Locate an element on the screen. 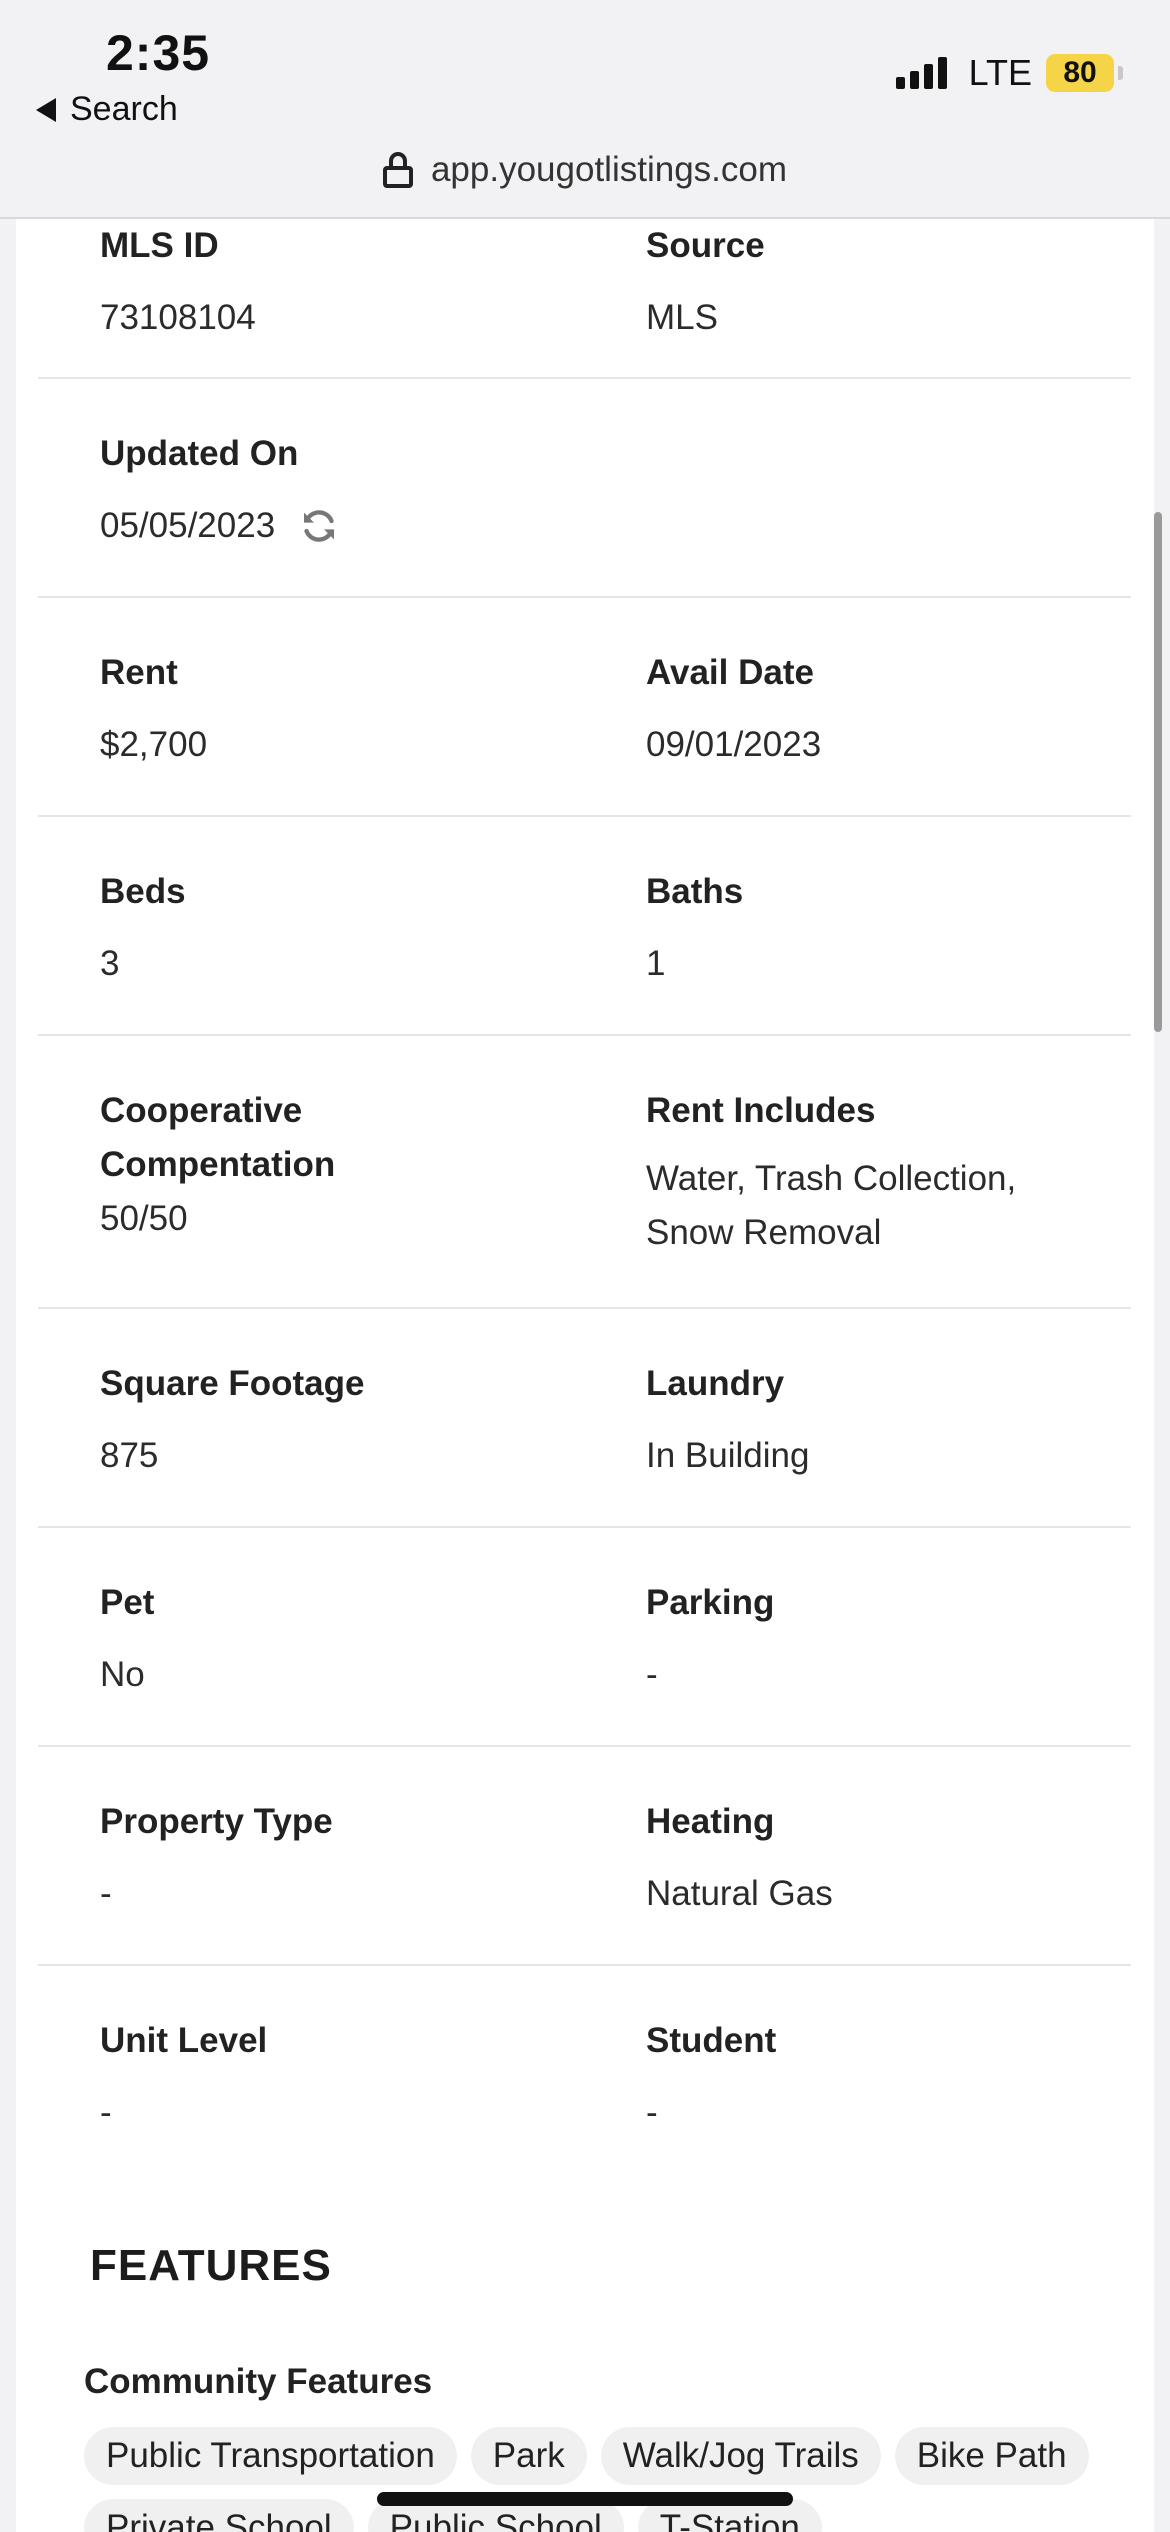 This screenshot has width=1170, height=2532. field-parking: Parking - is located at coordinates (710, 1639).